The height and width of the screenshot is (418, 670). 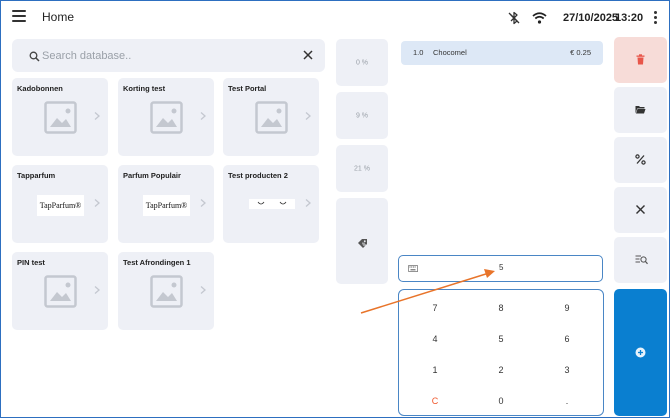 I want to click on amount-entry-field: 5, so click(x=500, y=268).